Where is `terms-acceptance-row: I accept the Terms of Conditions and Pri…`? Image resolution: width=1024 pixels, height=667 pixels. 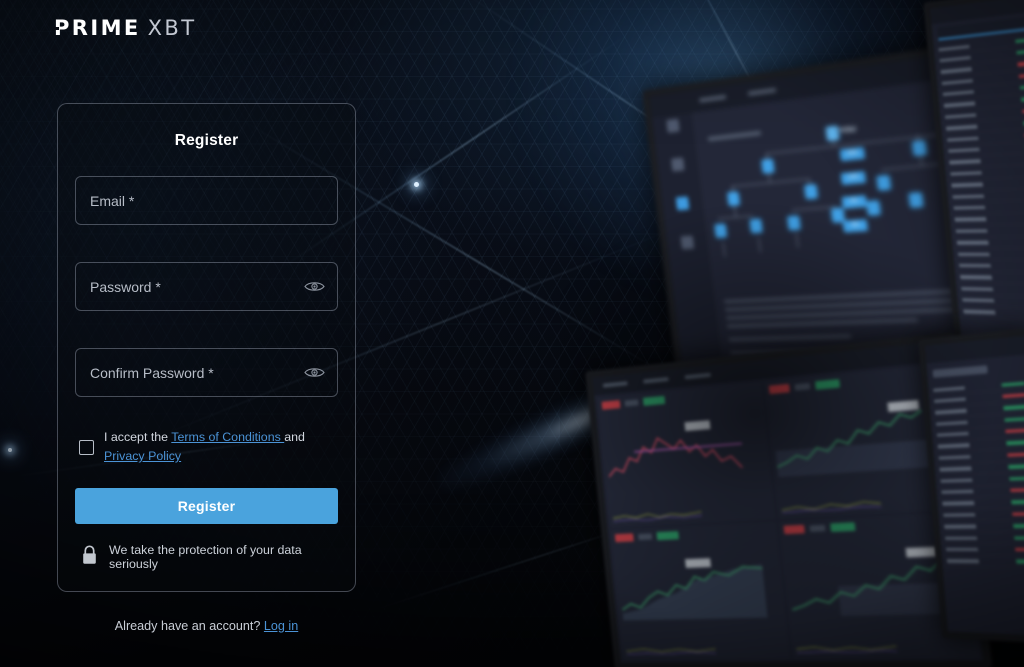 terms-acceptance-row: I accept the Terms of Conditions and Pri… is located at coordinates (206, 447).